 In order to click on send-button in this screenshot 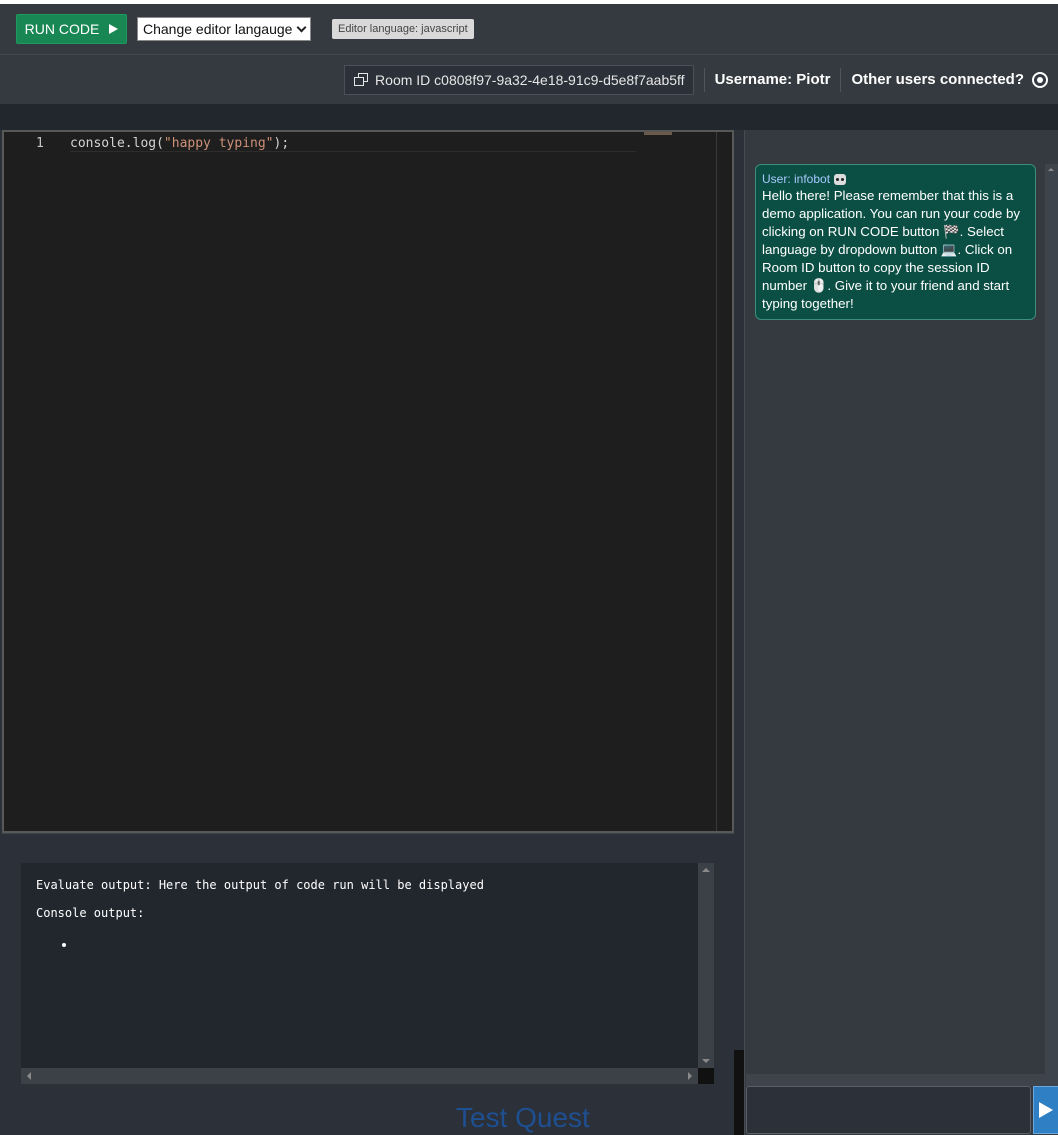, I will do `click(1045, 1110)`.